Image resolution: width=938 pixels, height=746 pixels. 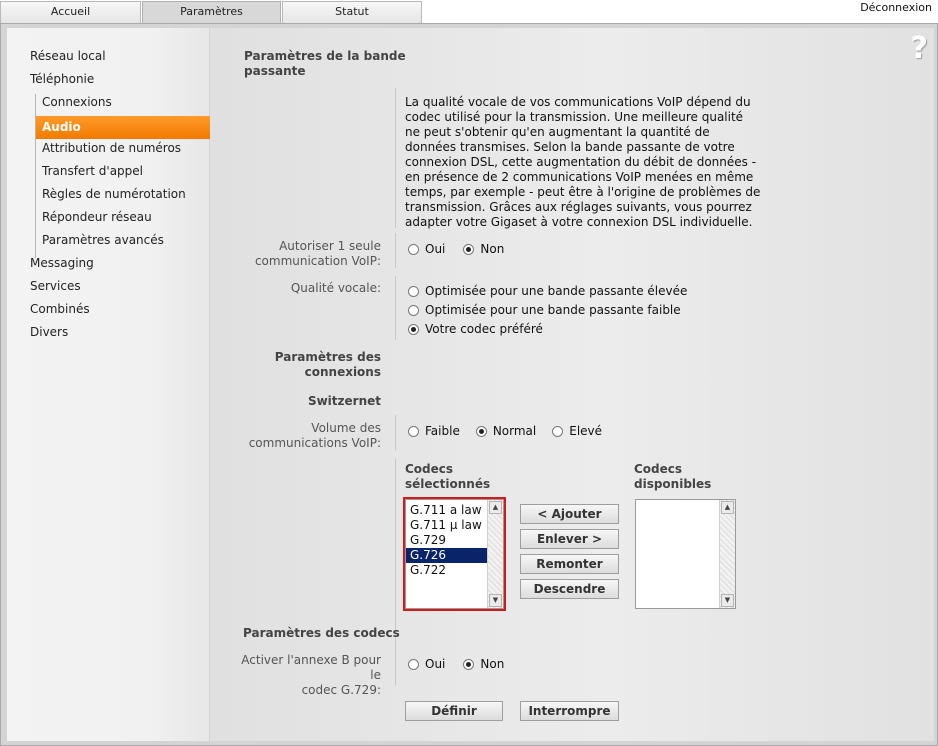 I want to click on codec-params-title: Paramètres des codecs, so click(x=321, y=633).